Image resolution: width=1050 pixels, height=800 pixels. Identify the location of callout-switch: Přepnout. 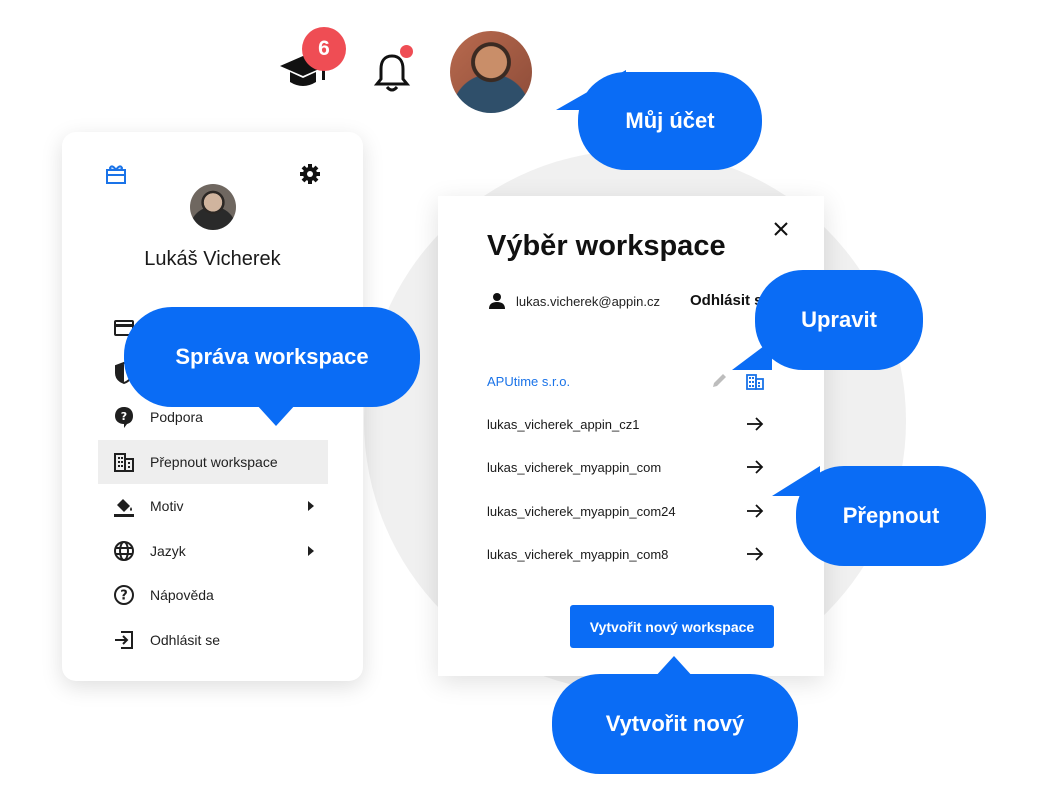
(891, 516).